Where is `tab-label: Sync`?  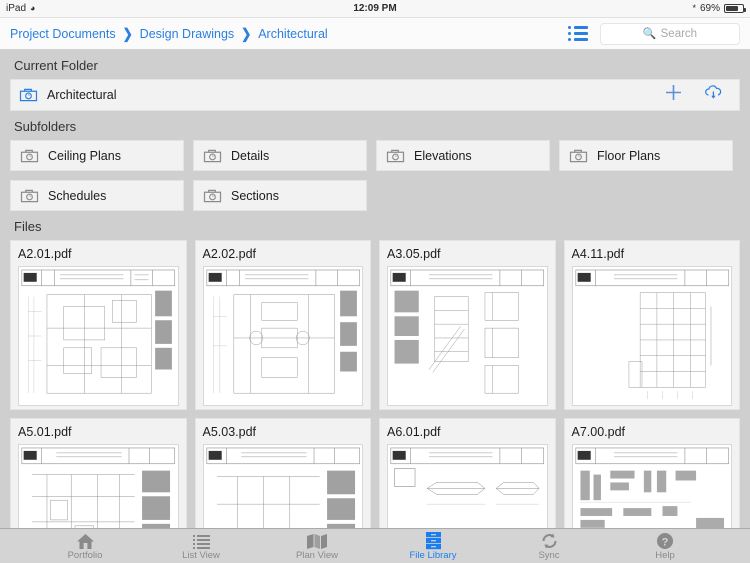
tab-label: Sync is located at coordinates (549, 556).